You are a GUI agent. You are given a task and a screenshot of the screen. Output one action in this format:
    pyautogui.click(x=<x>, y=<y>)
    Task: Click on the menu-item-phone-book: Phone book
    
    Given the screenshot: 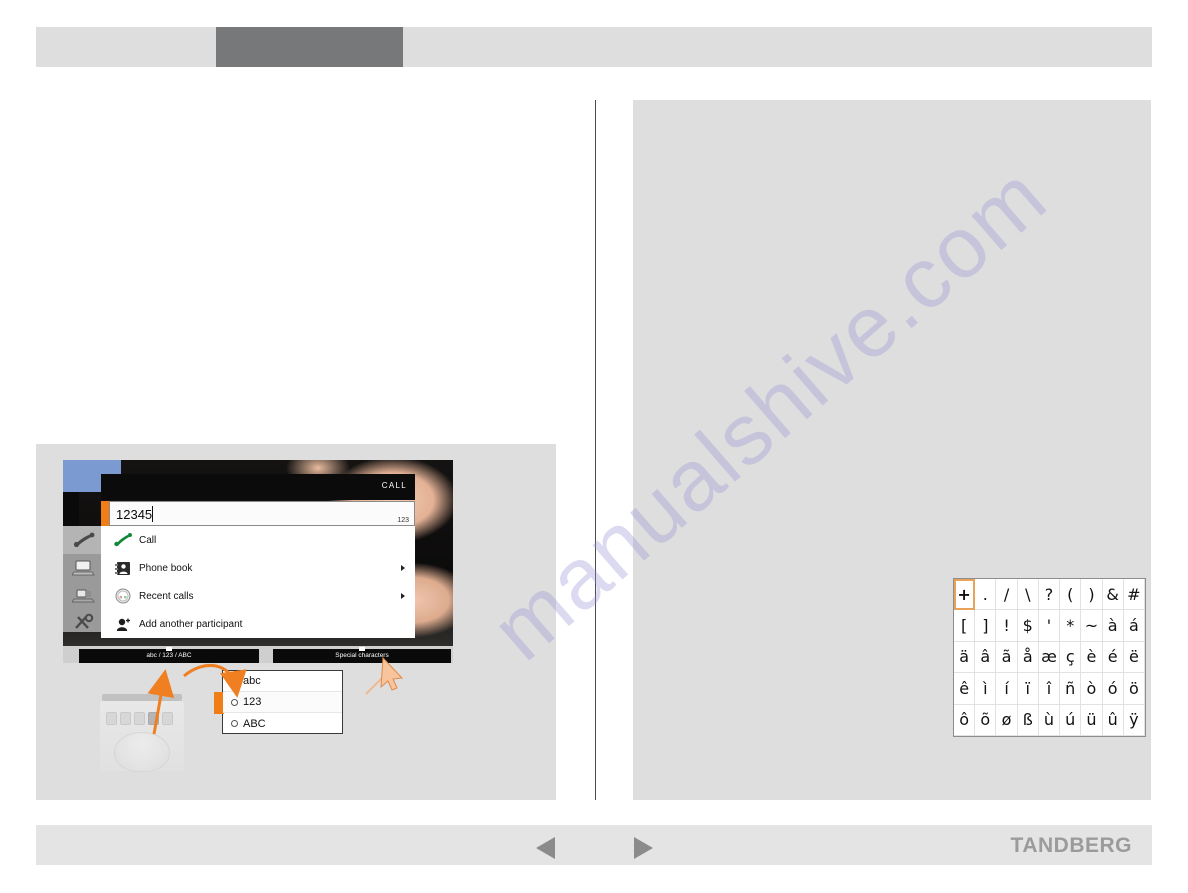 What is the action you would take?
    pyautogui.click(x=258, y=568)
    